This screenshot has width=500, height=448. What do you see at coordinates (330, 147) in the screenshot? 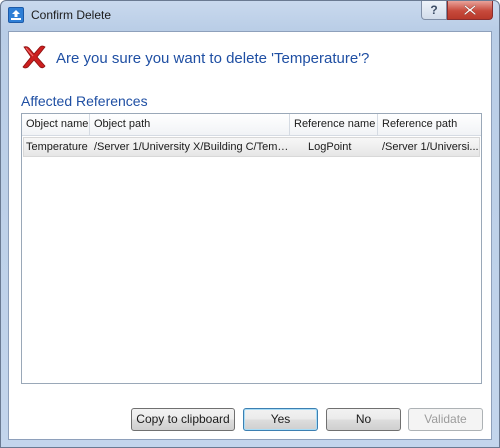
I see `cell-reference-name: LogPoint` at bounding box center [330, 147].